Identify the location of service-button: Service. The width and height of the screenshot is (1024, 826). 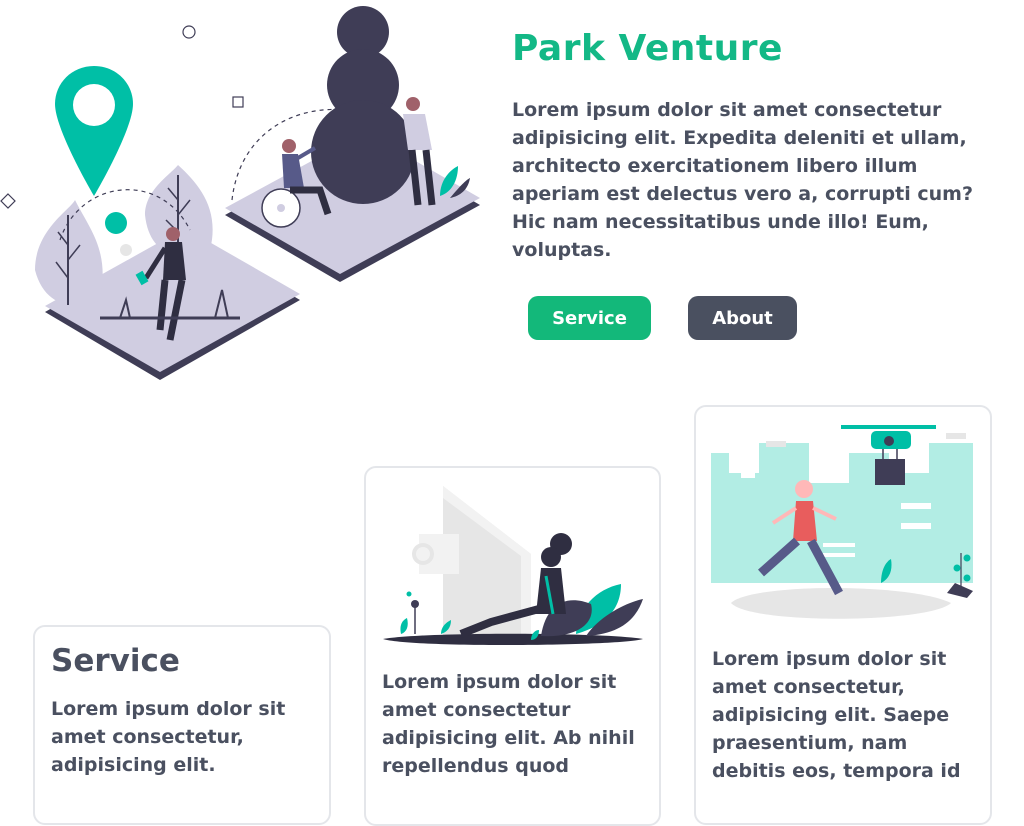
(589, 318).